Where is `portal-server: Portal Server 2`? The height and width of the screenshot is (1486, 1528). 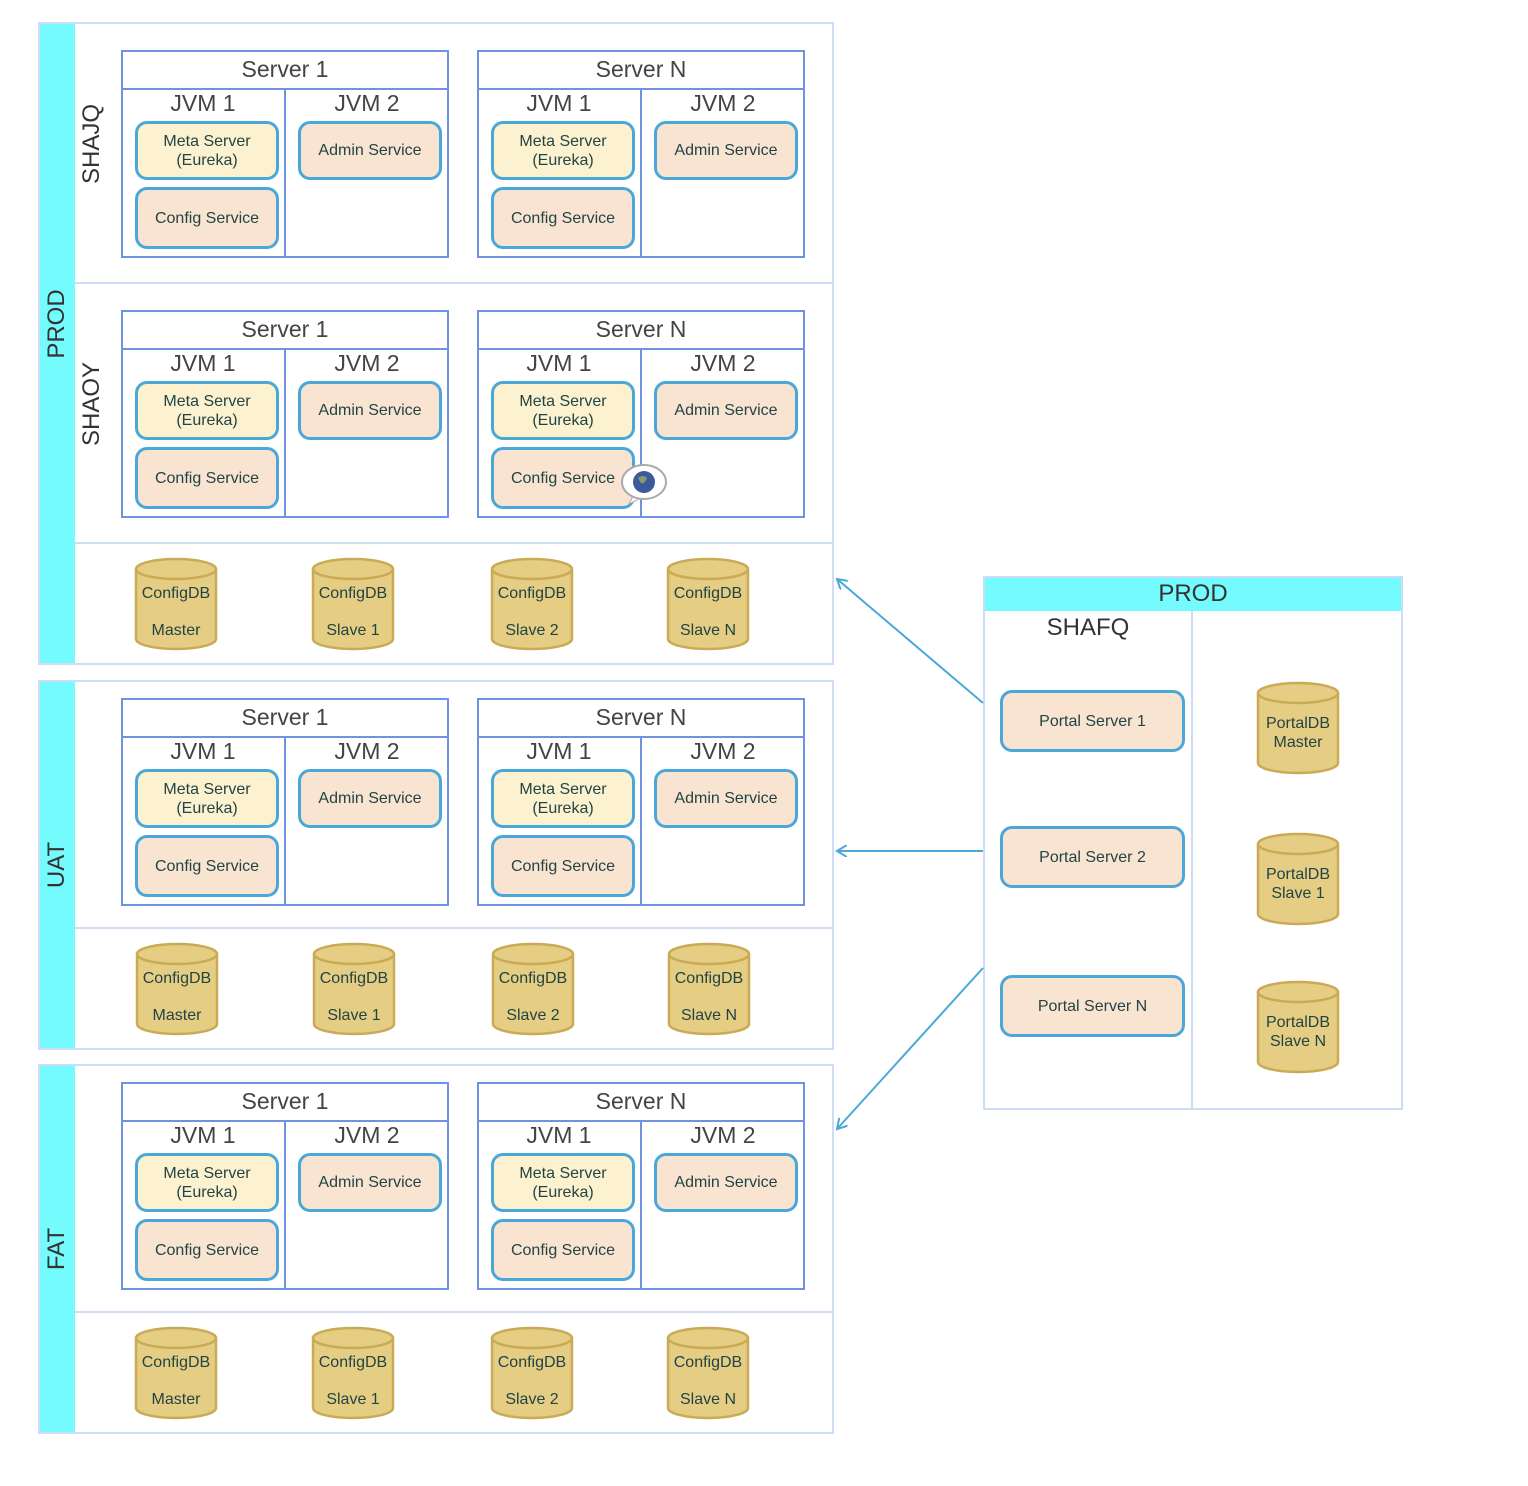
portal-server: Portal Server 2 is located at coordinates (1092, 857).